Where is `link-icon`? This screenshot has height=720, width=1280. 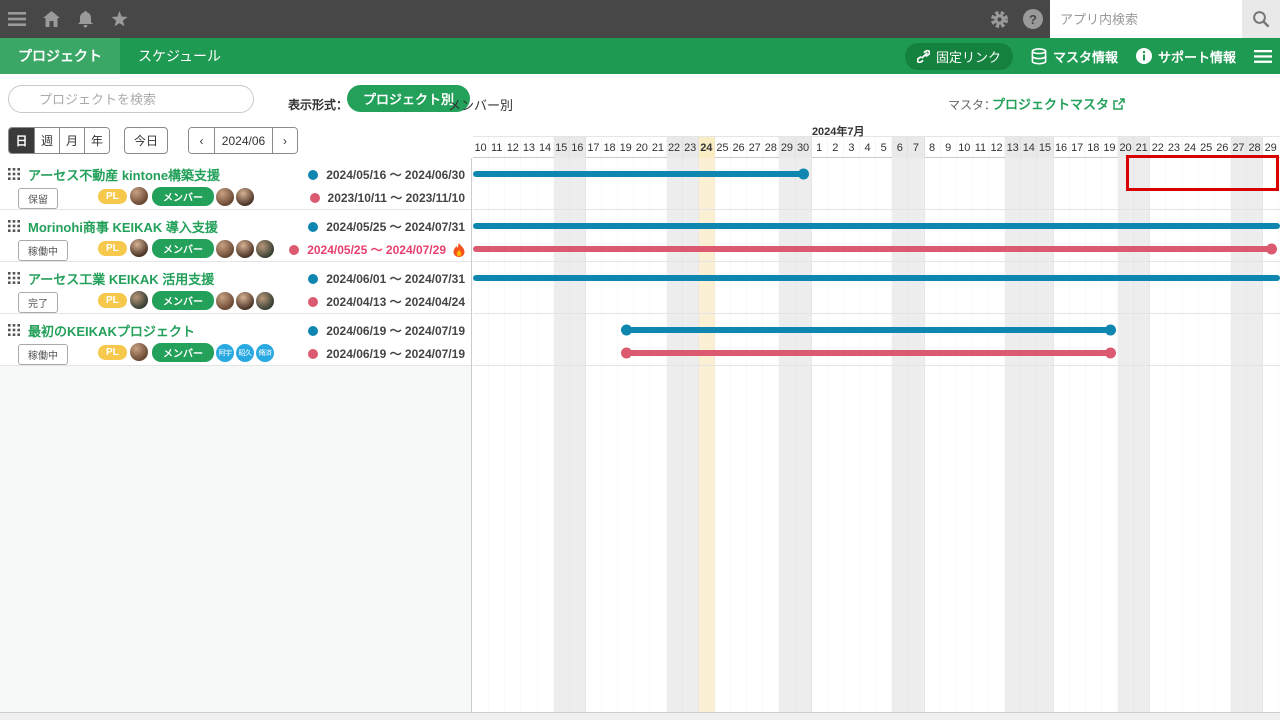
link-icon is located at coordinates (923, 56).